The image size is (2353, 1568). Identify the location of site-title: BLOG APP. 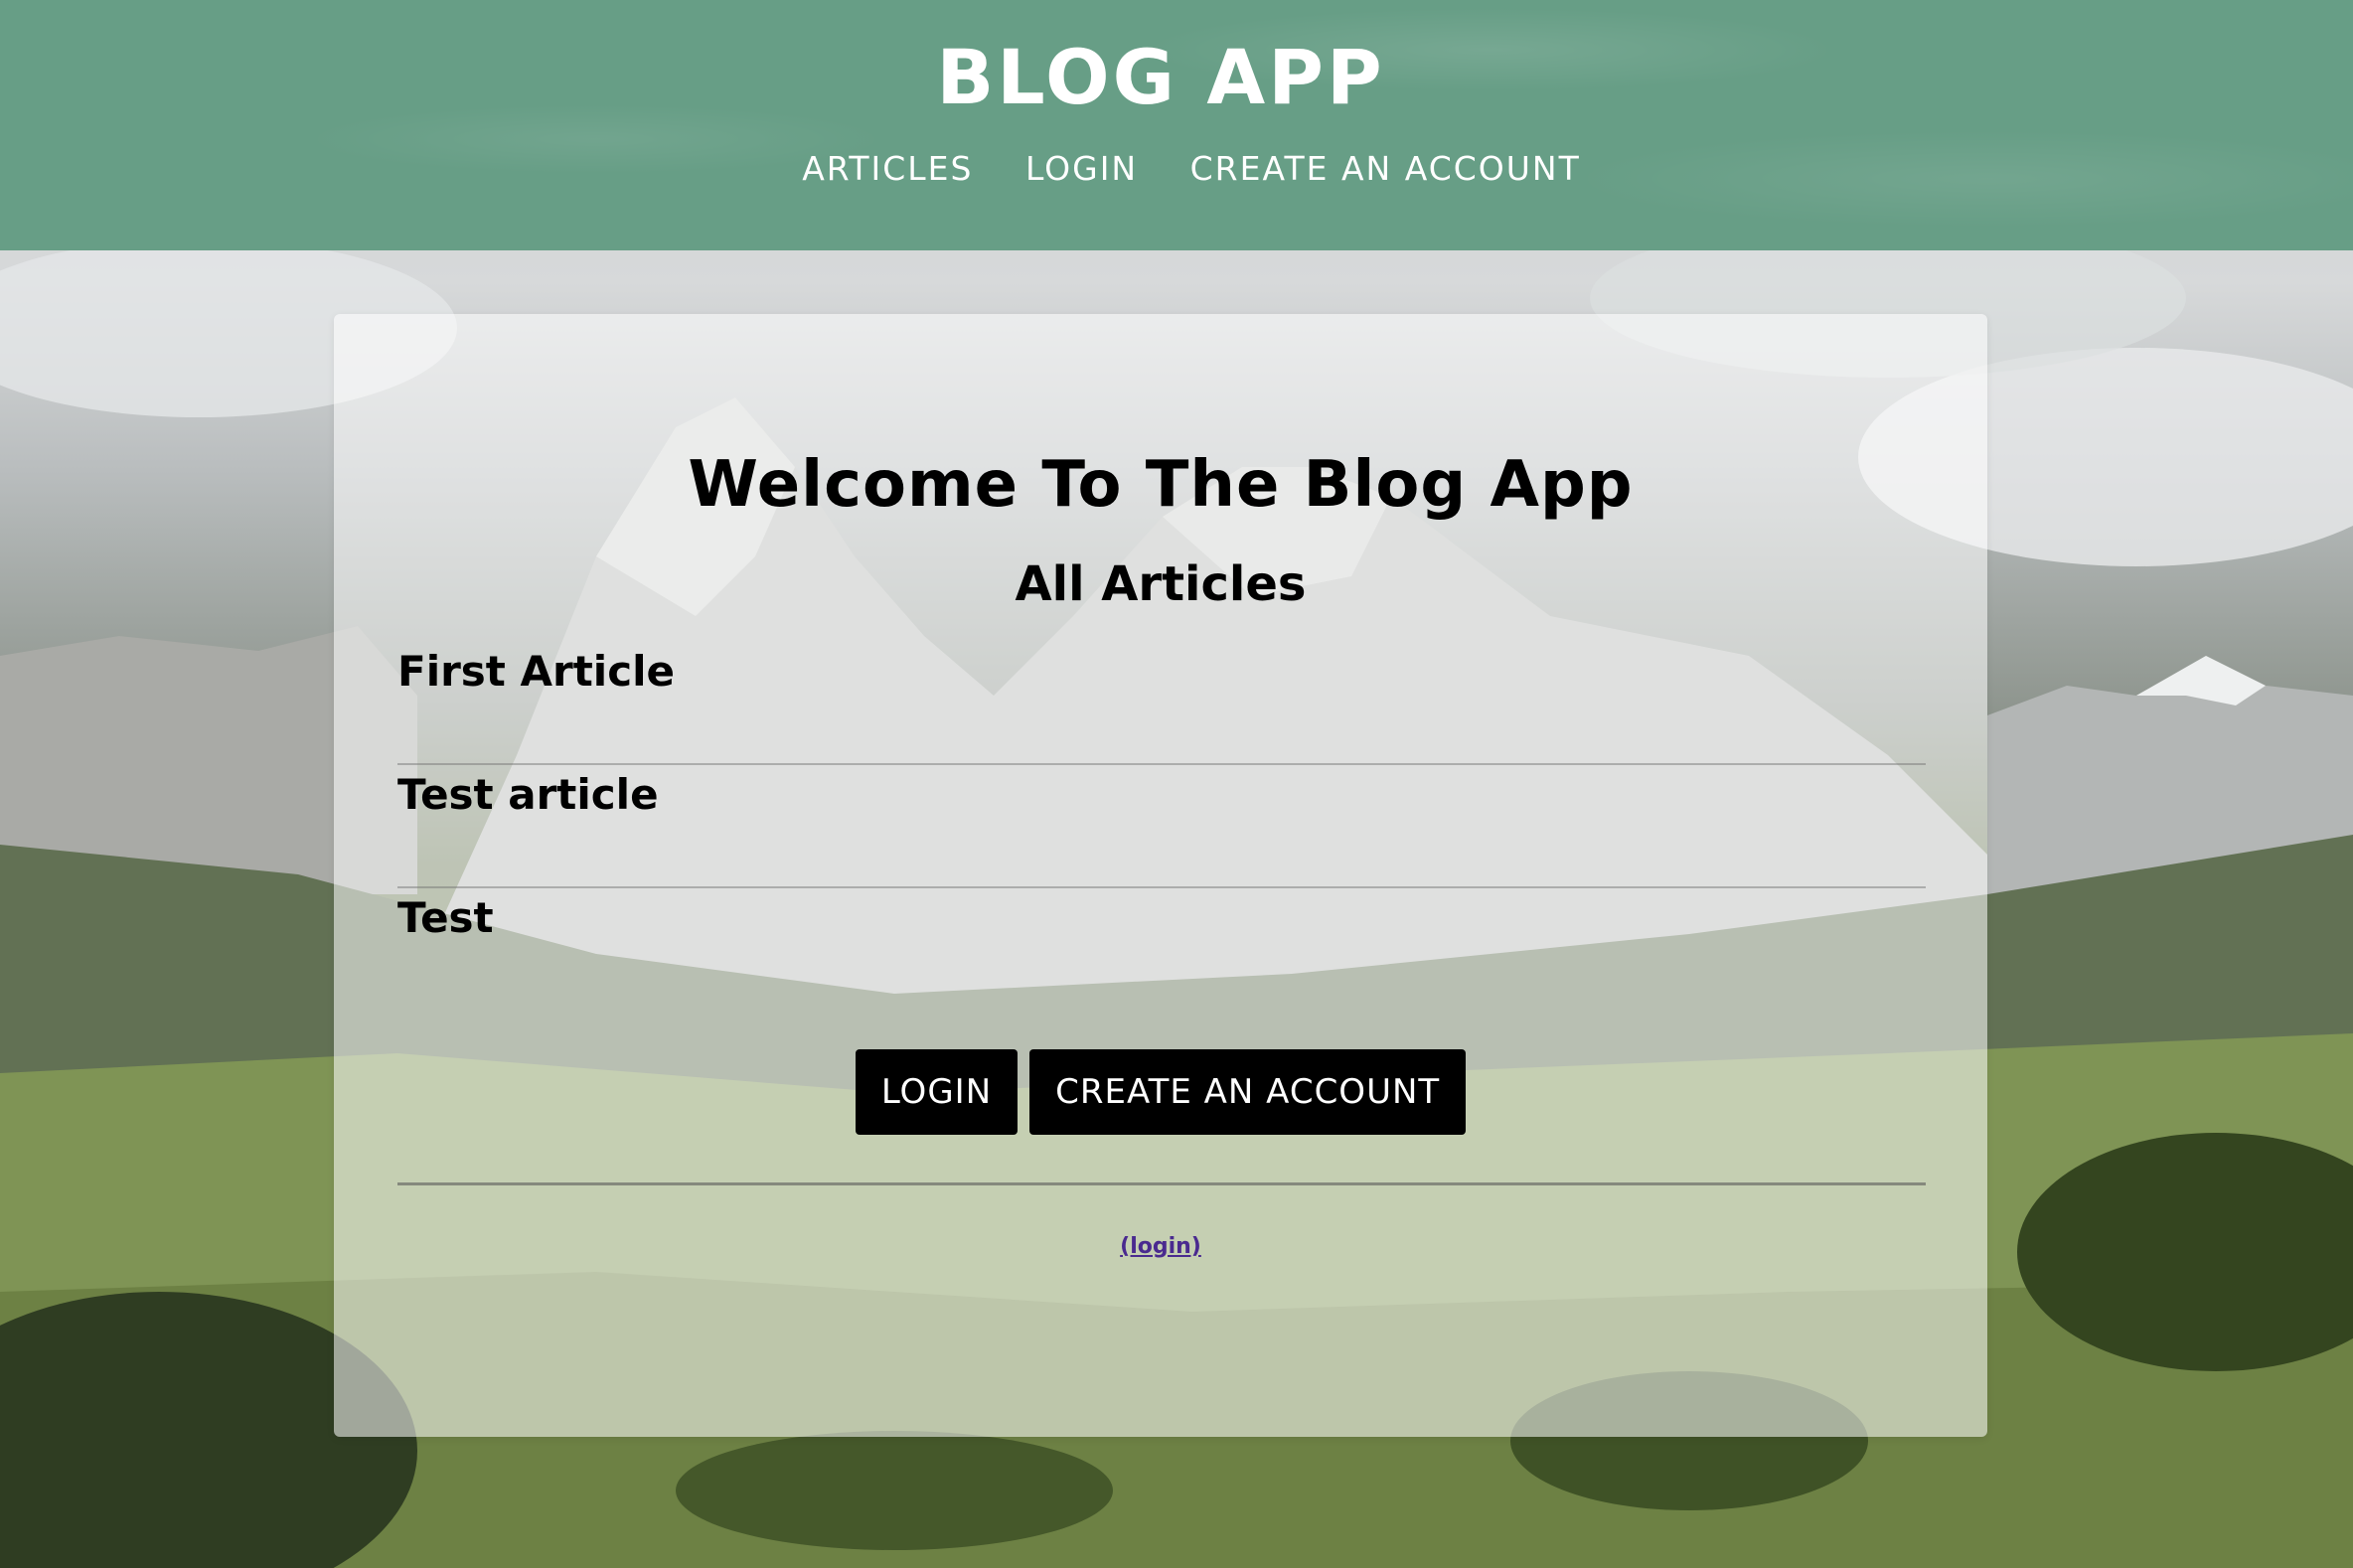
(1161, 77).